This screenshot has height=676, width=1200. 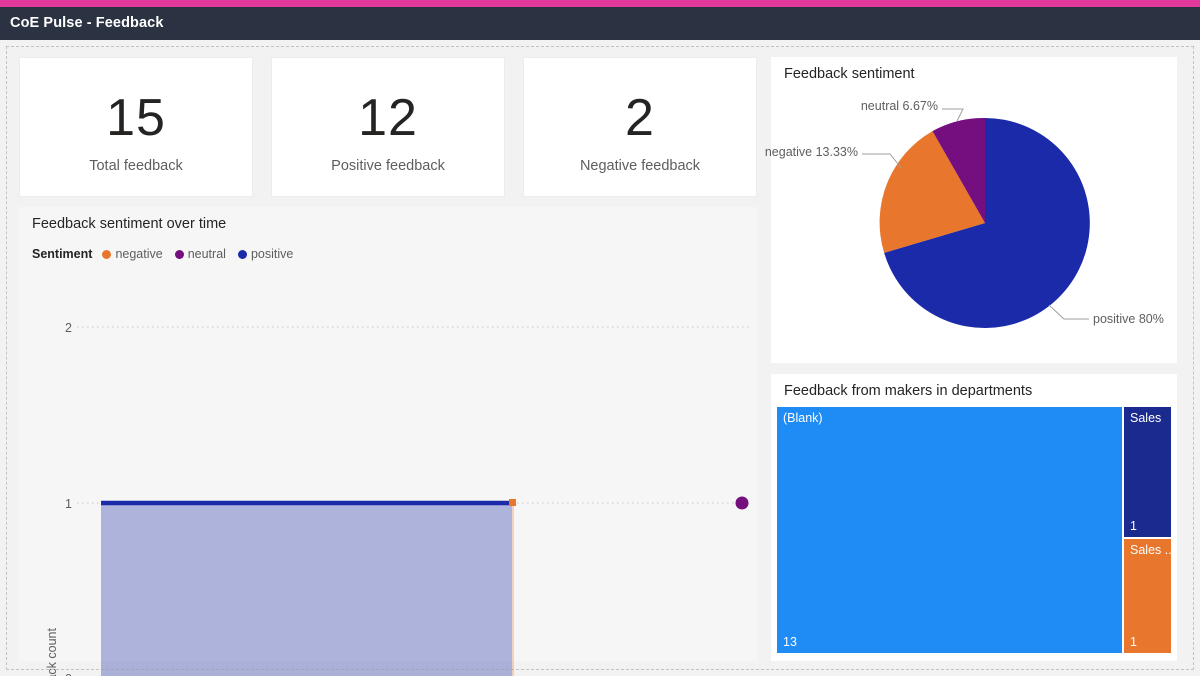 What do you see at coordinates (803, 418) in the screenshot?
I see `treemap-cell-label: (Blank)` at bounding box center [803, 418].